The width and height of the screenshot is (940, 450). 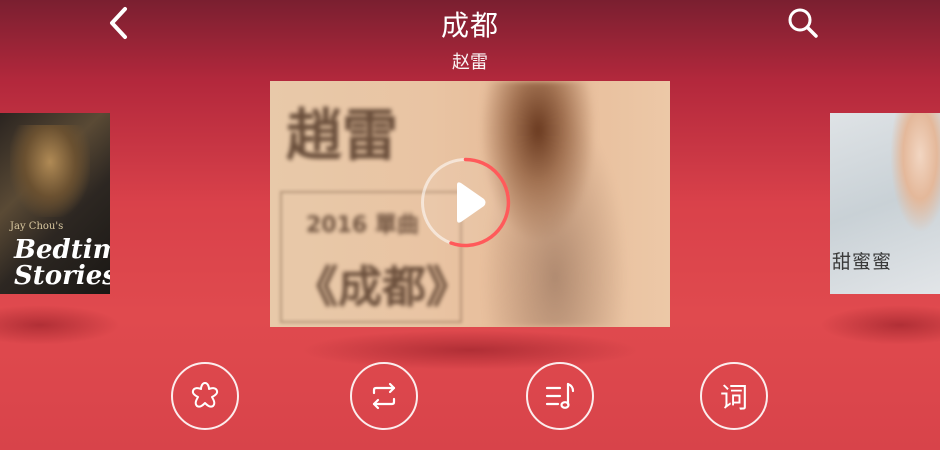 I want to click on favorite-button, so click(x=205, y=396).